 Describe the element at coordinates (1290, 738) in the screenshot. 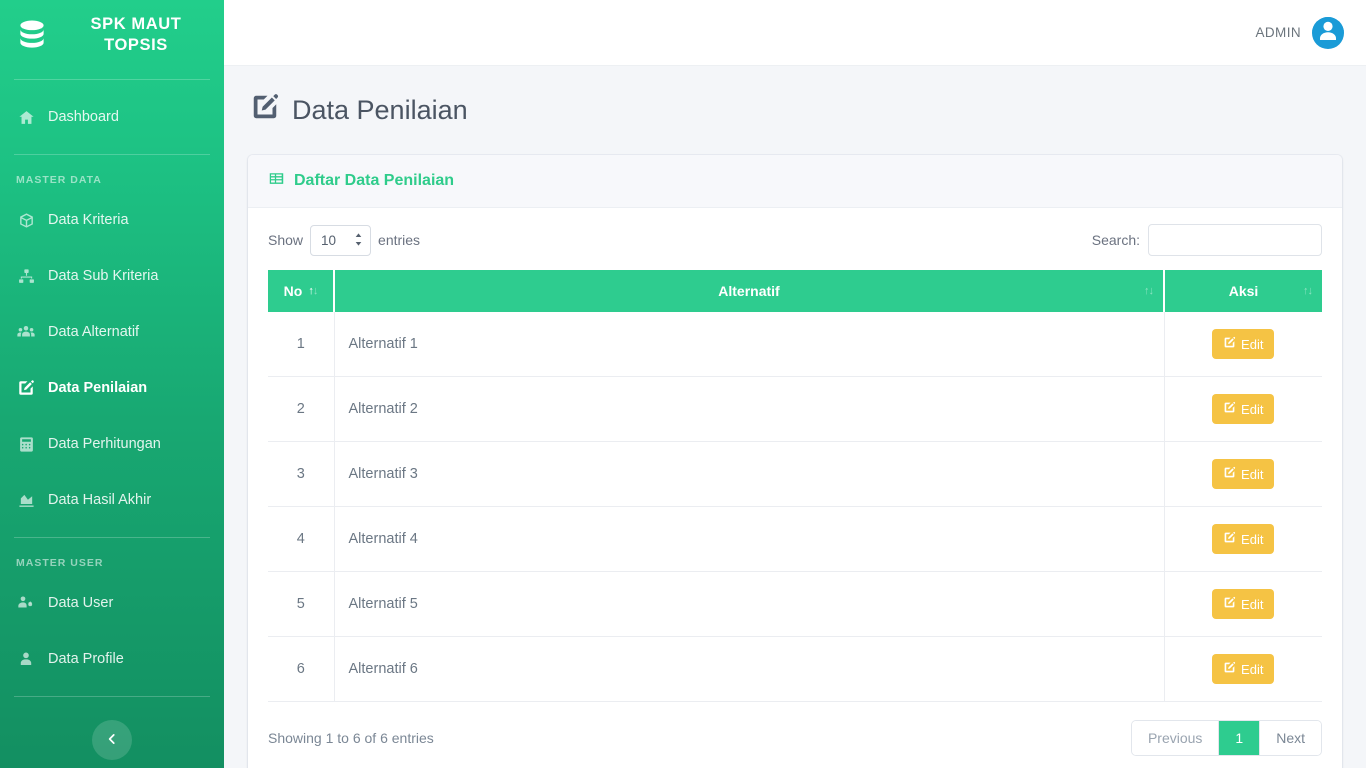

I see `pagination-next: Next` at that location.